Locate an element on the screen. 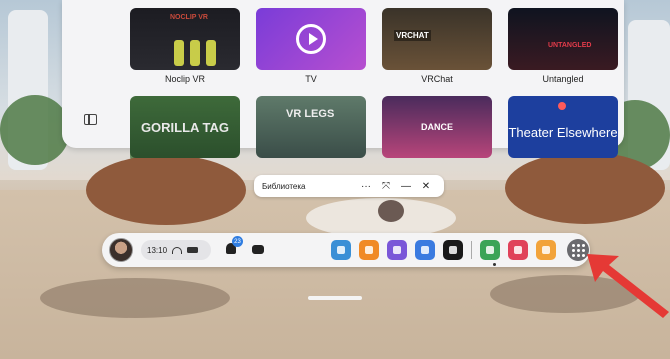  red-arrow-icon is located at coordinates (628, 286).